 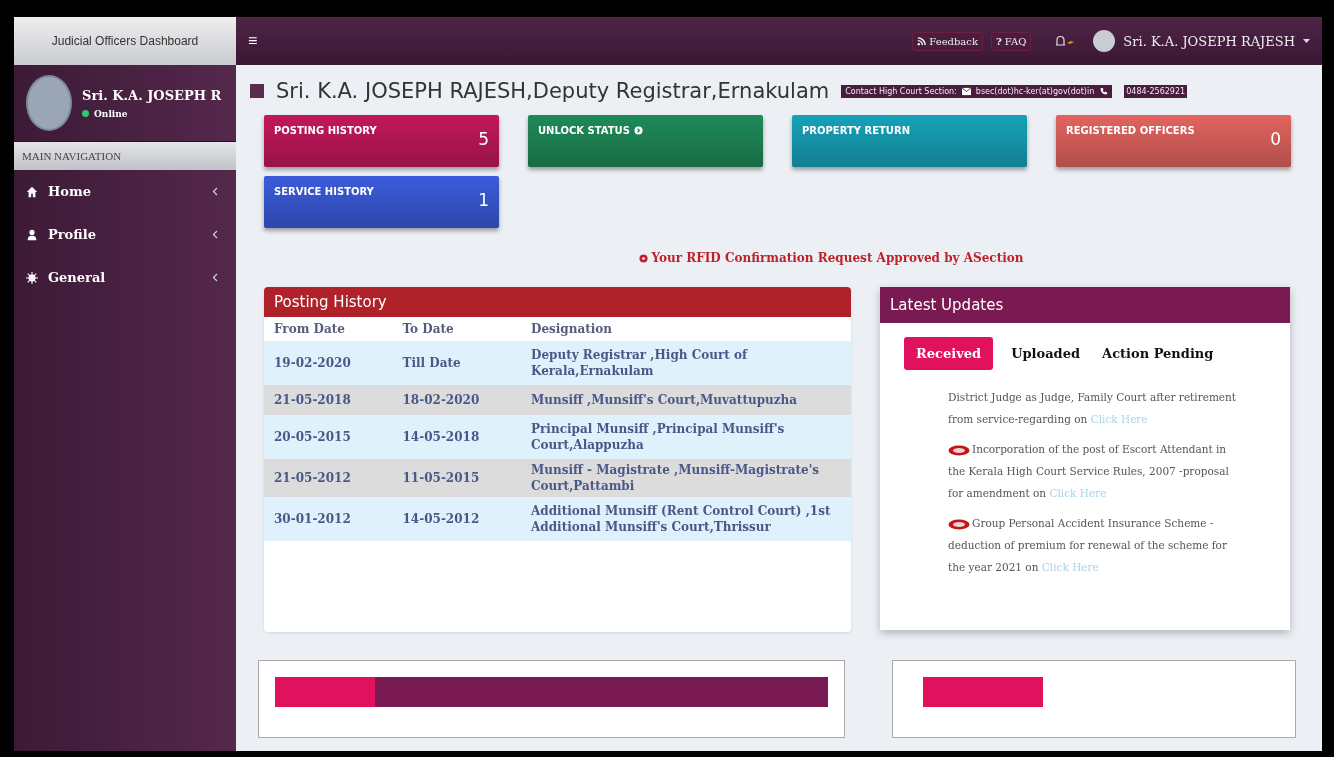 I want to click on update-text: Group Personal Accident Insurance Scheme -deduction of premium for renewal of the scheme for the year 2021 on Click Here, so click(x=1088, y=545).